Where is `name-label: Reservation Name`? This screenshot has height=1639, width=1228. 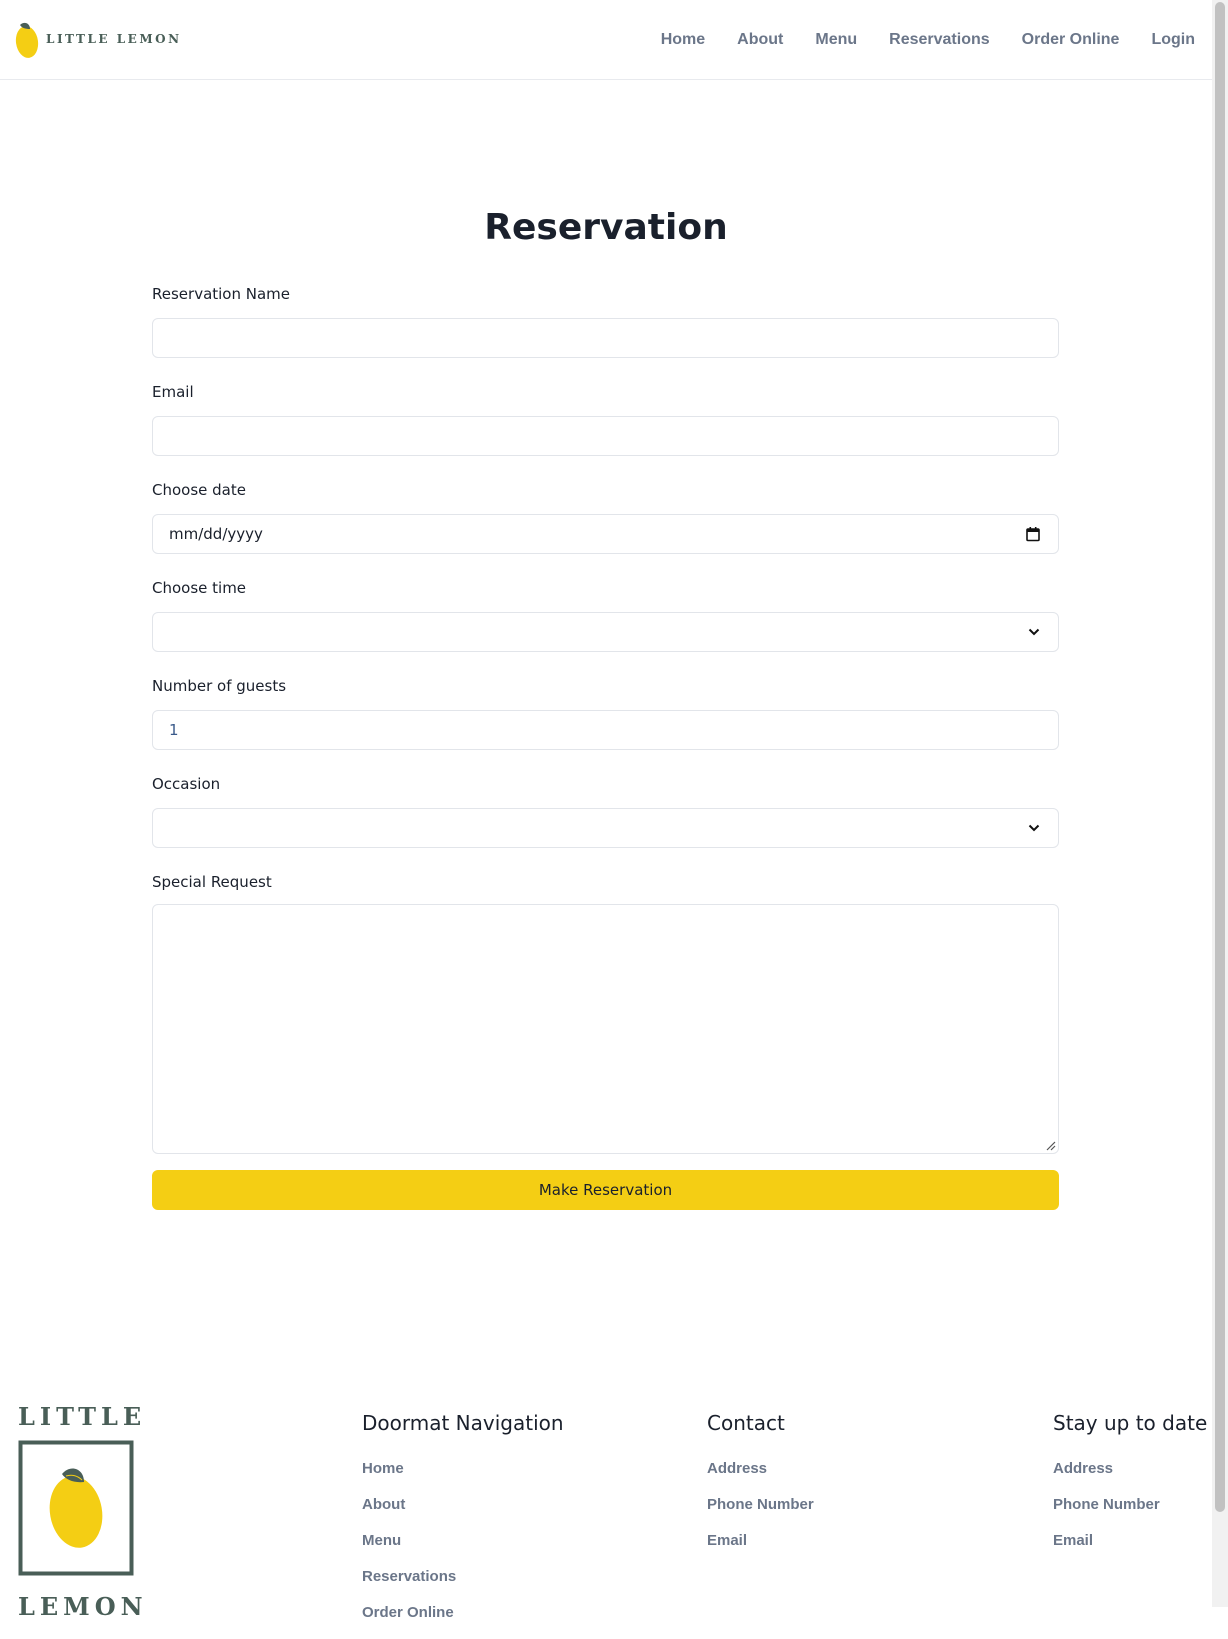
name-label: Reservation Name is located at coordinates (221, 294).